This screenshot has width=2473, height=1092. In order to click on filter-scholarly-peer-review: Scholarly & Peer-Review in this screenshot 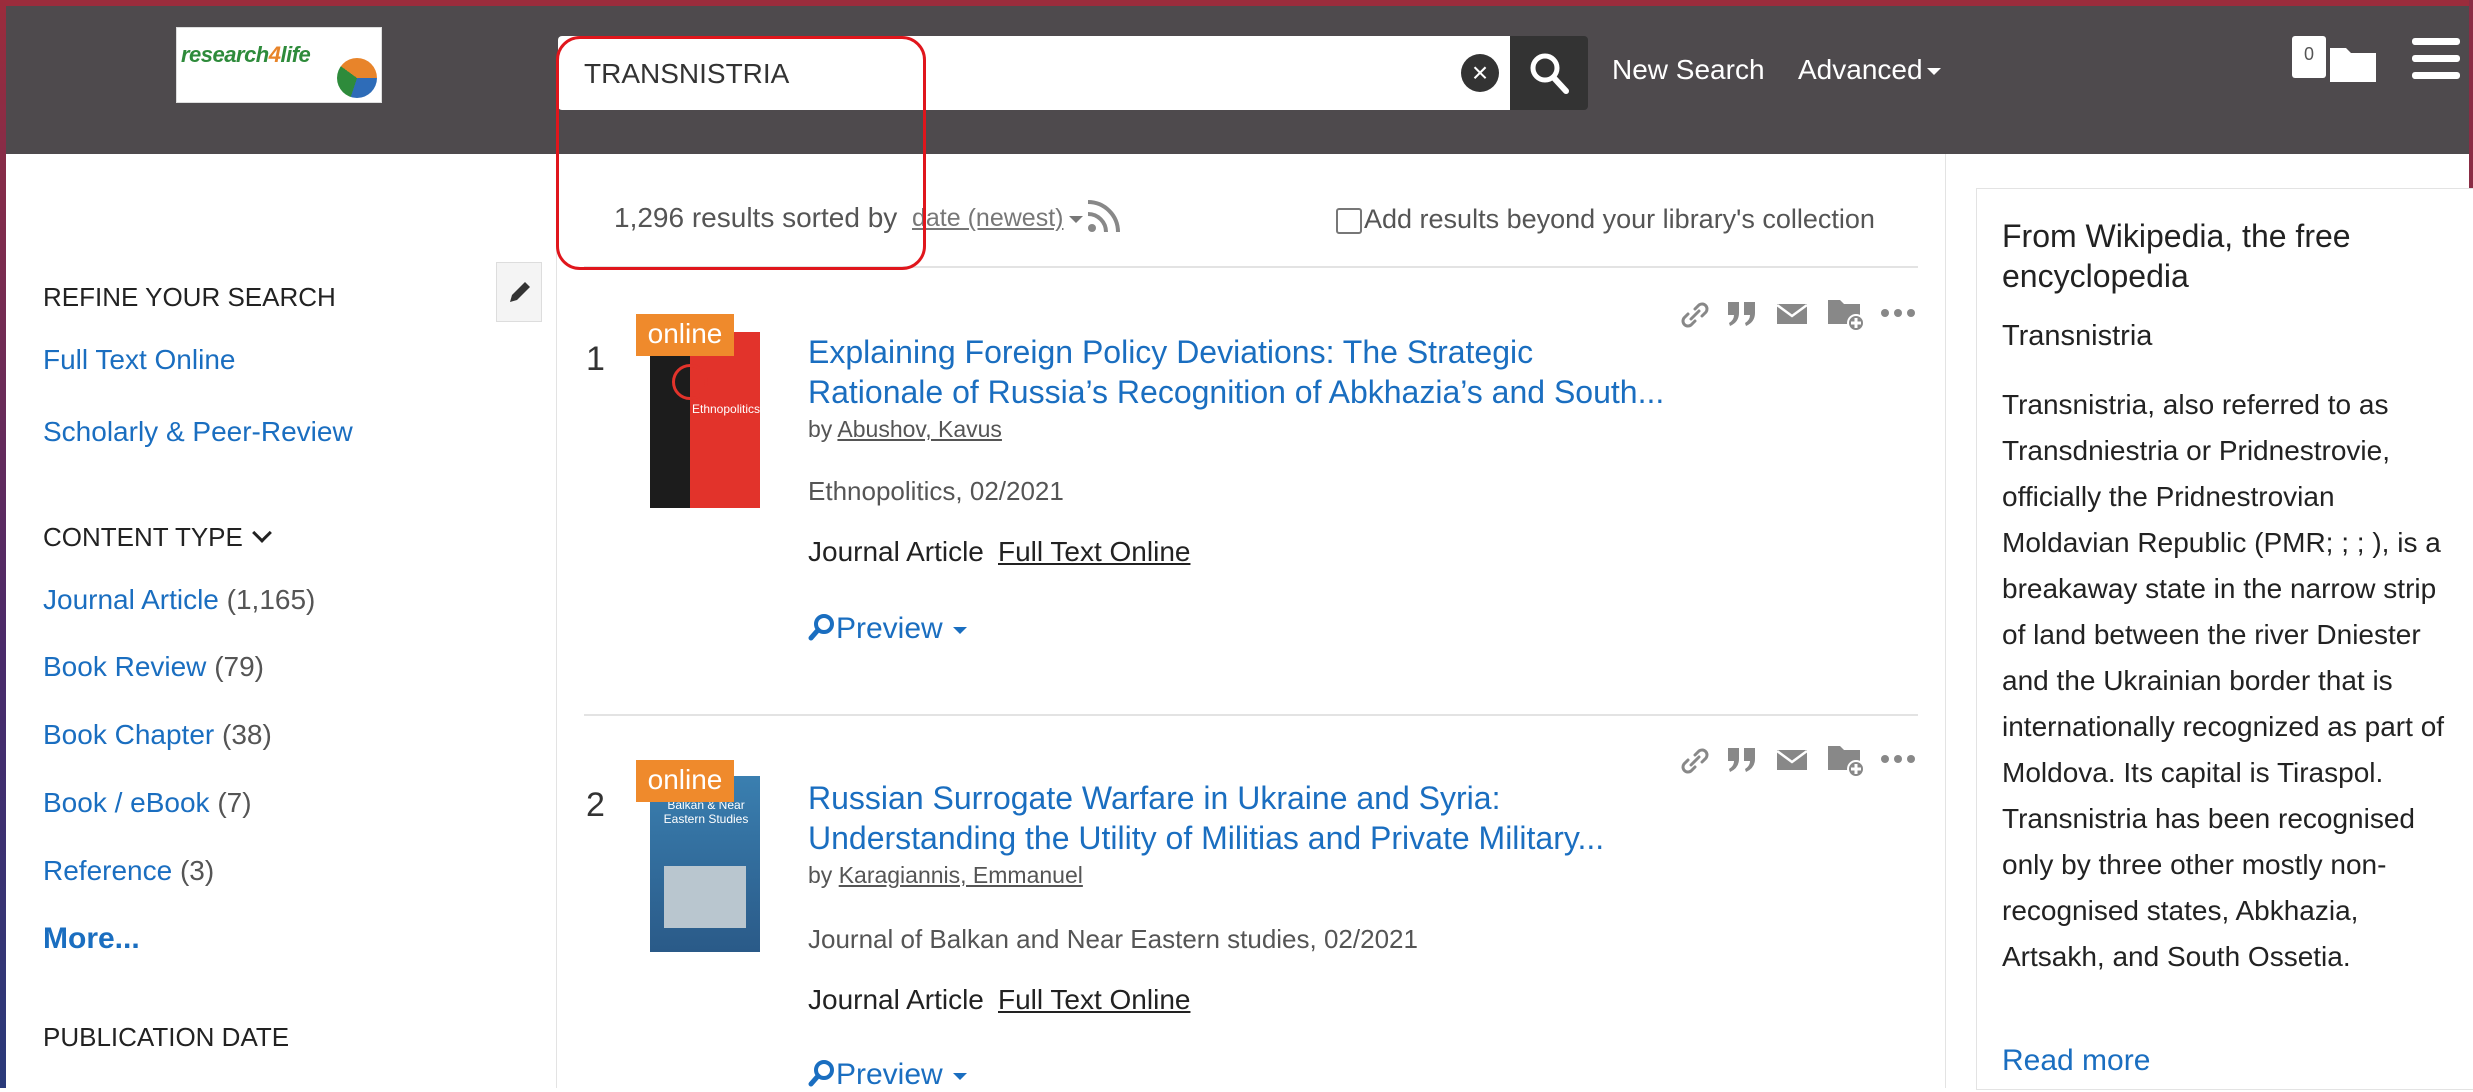, I will do `click(198, 432)`.